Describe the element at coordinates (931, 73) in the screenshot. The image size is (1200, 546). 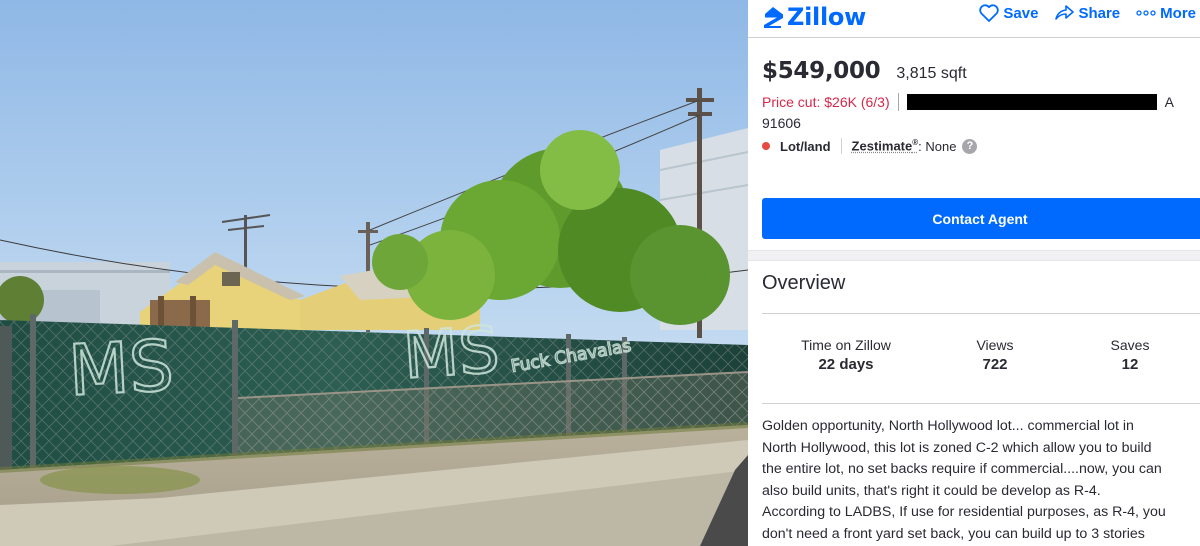
I see `lot-size: 3,815 sqft` at that location.